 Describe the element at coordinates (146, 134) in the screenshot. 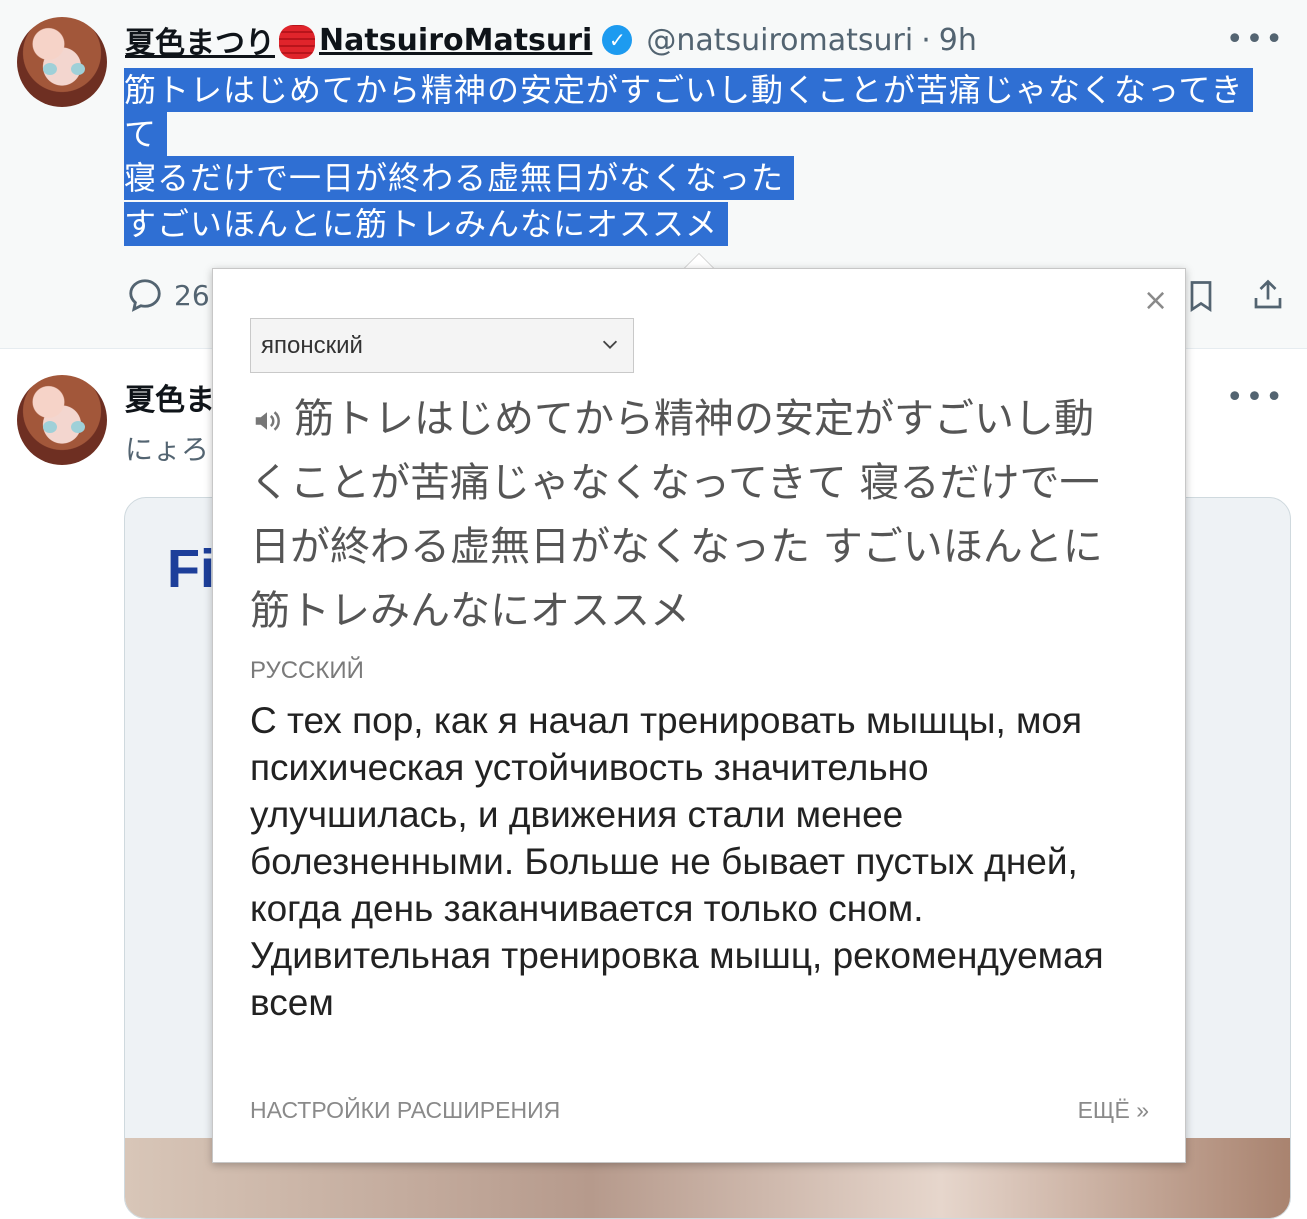

I see `tweet-text-line: て` at that location.